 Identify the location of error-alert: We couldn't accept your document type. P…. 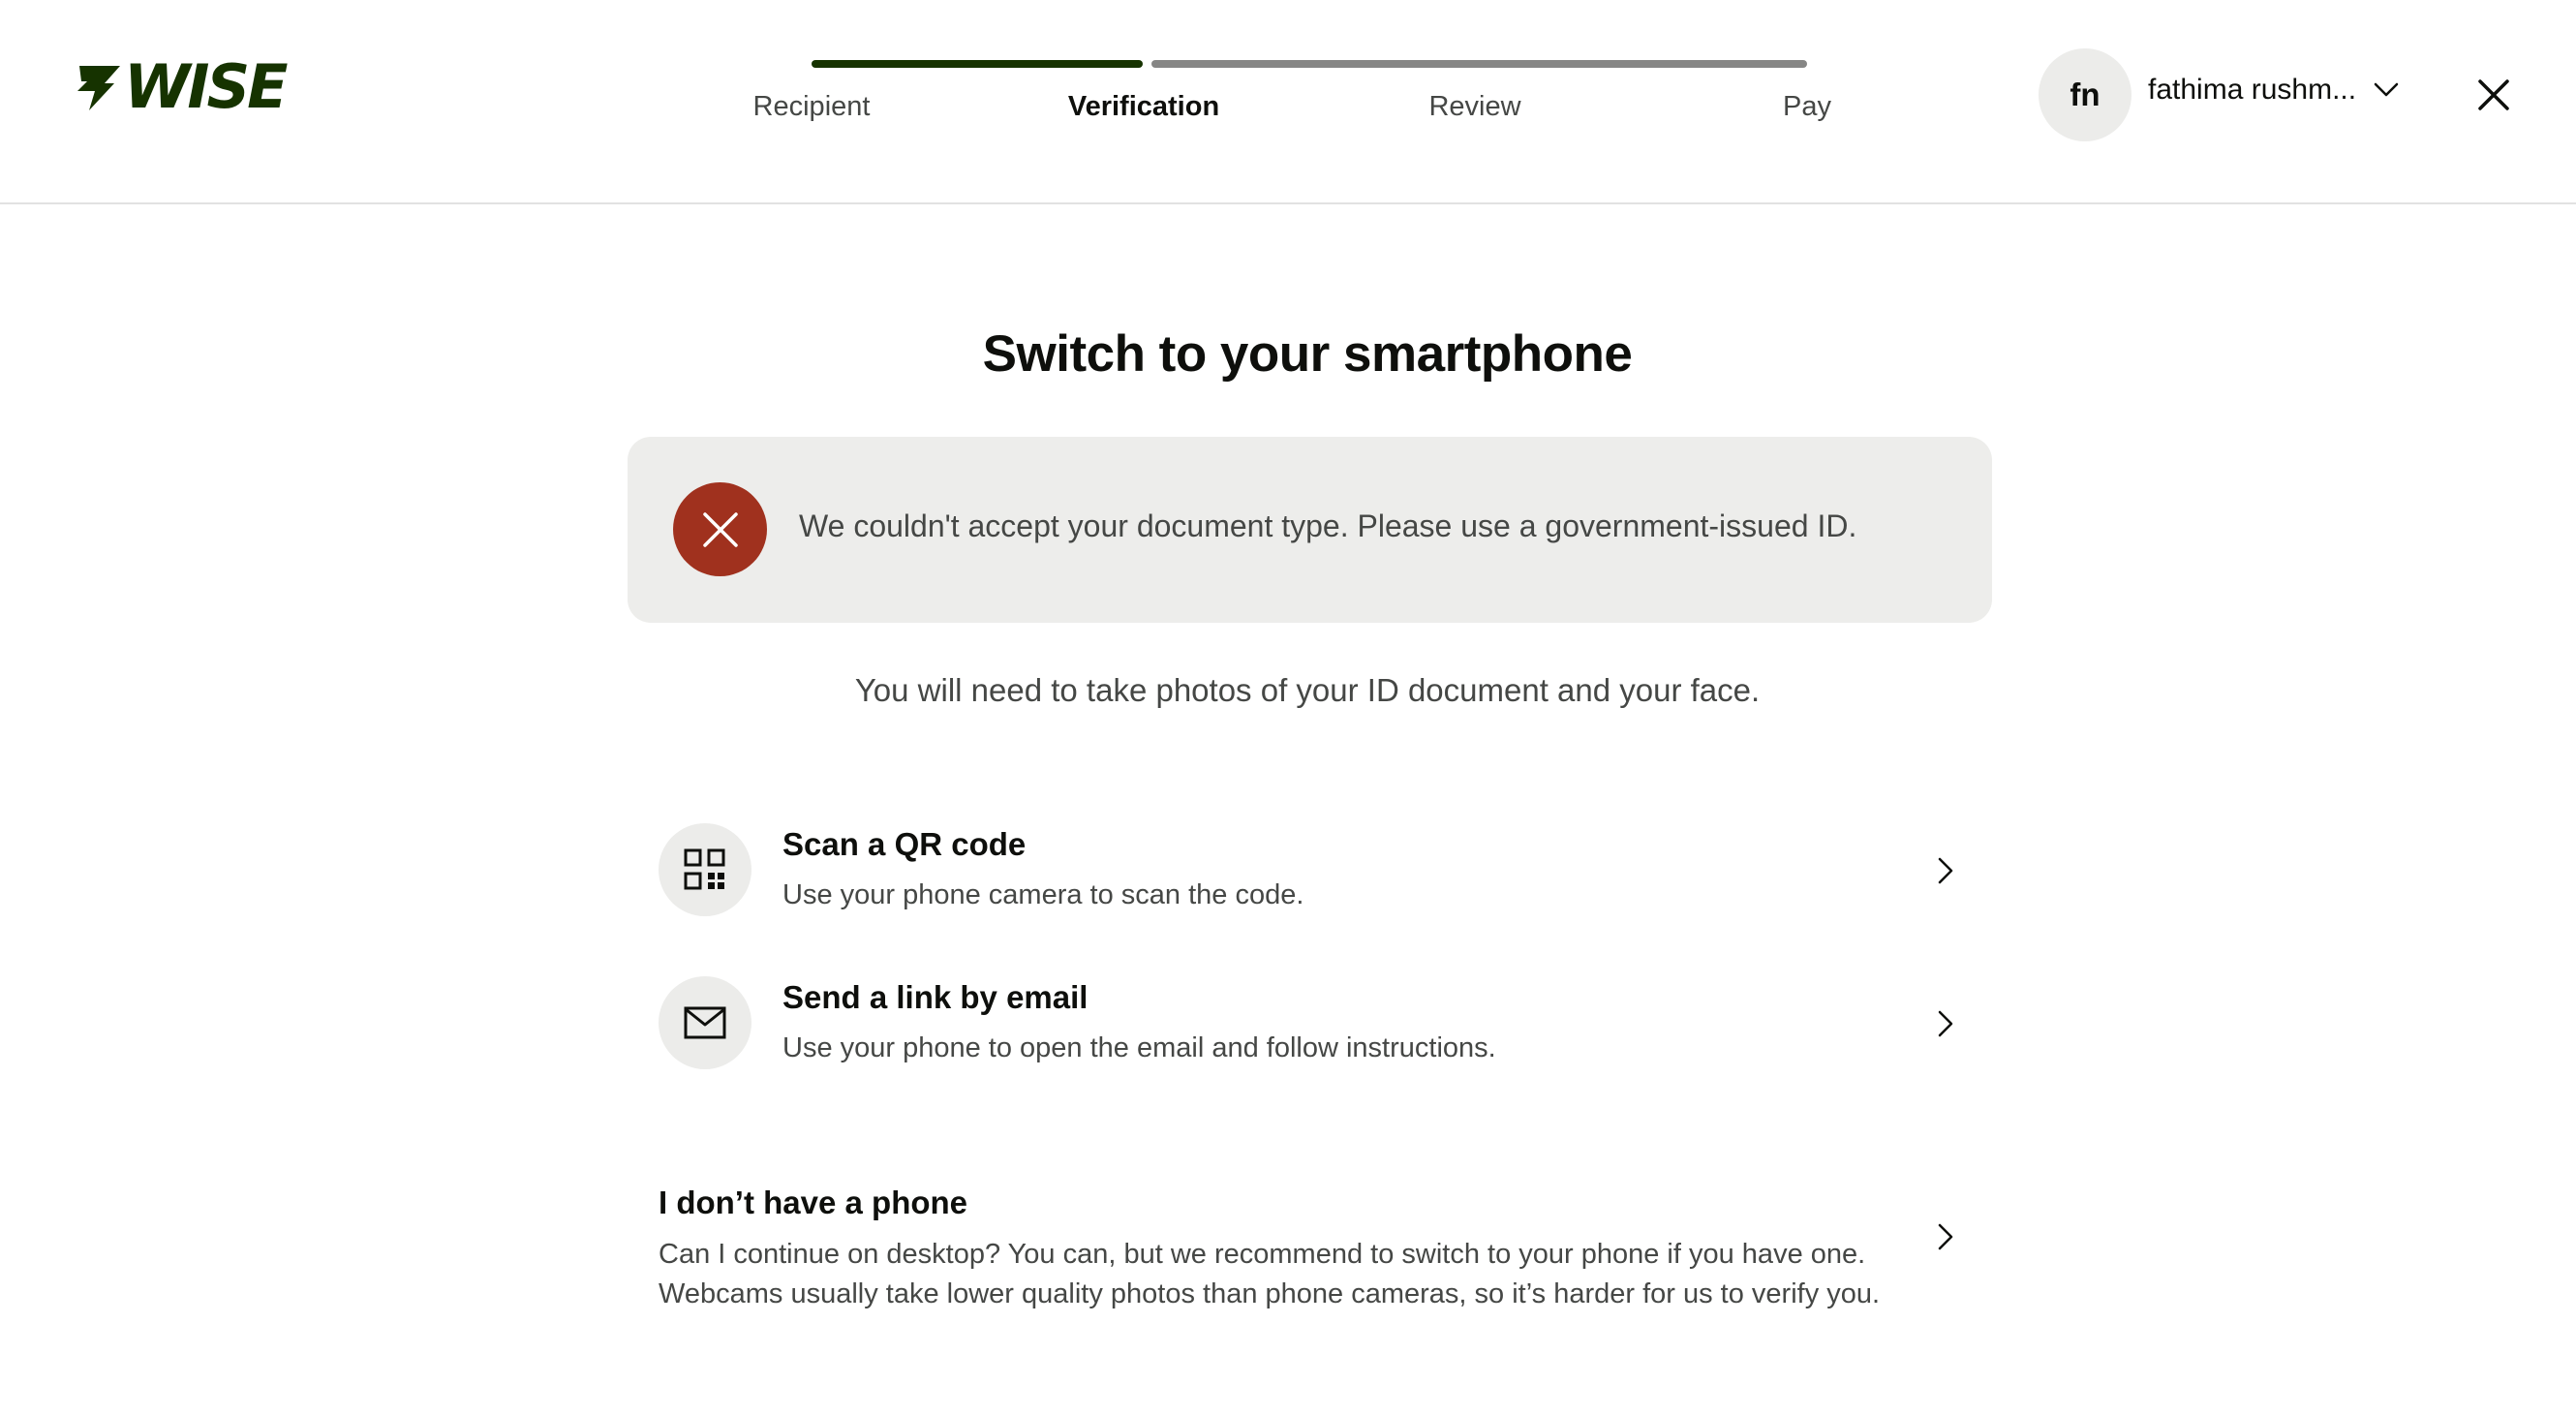
(1310, 530).